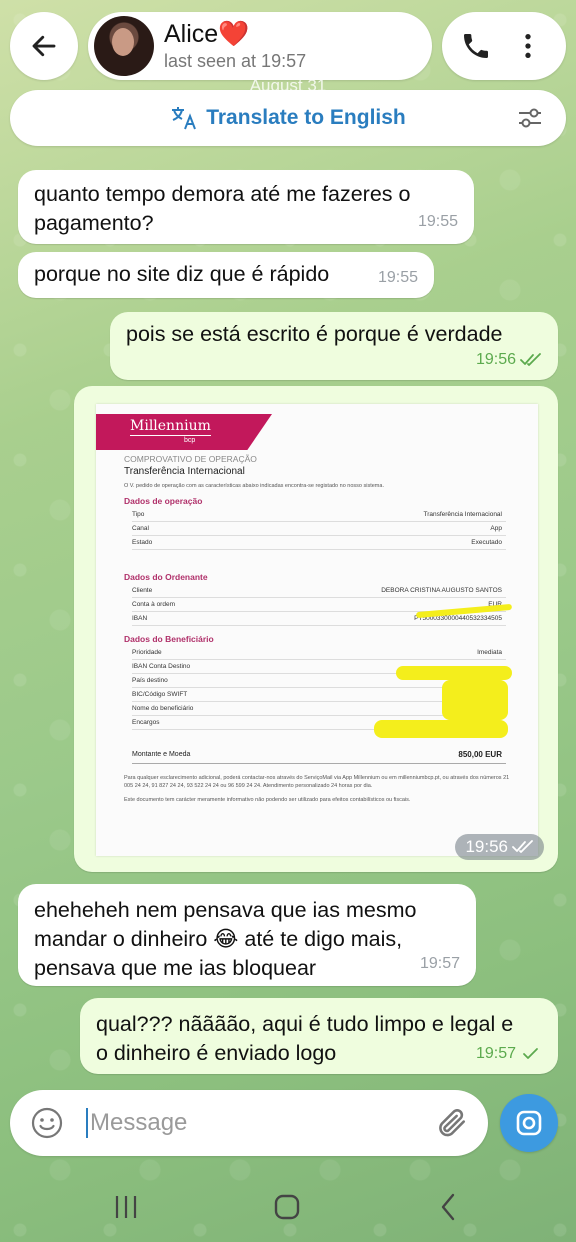  What do you see at coordinates (260, 46) in the screenshot?
I see `contact-info: Alice❤️ last seen at 19:57` at bounding box center [260, 46].